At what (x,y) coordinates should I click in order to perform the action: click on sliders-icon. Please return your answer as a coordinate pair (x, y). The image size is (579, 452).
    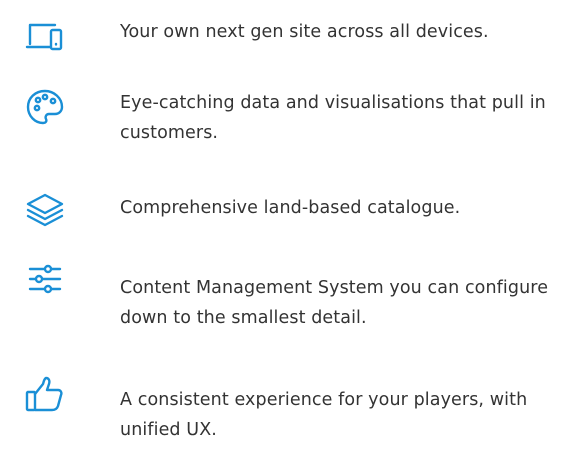
    Looking at the image, I should click on (45, 279).